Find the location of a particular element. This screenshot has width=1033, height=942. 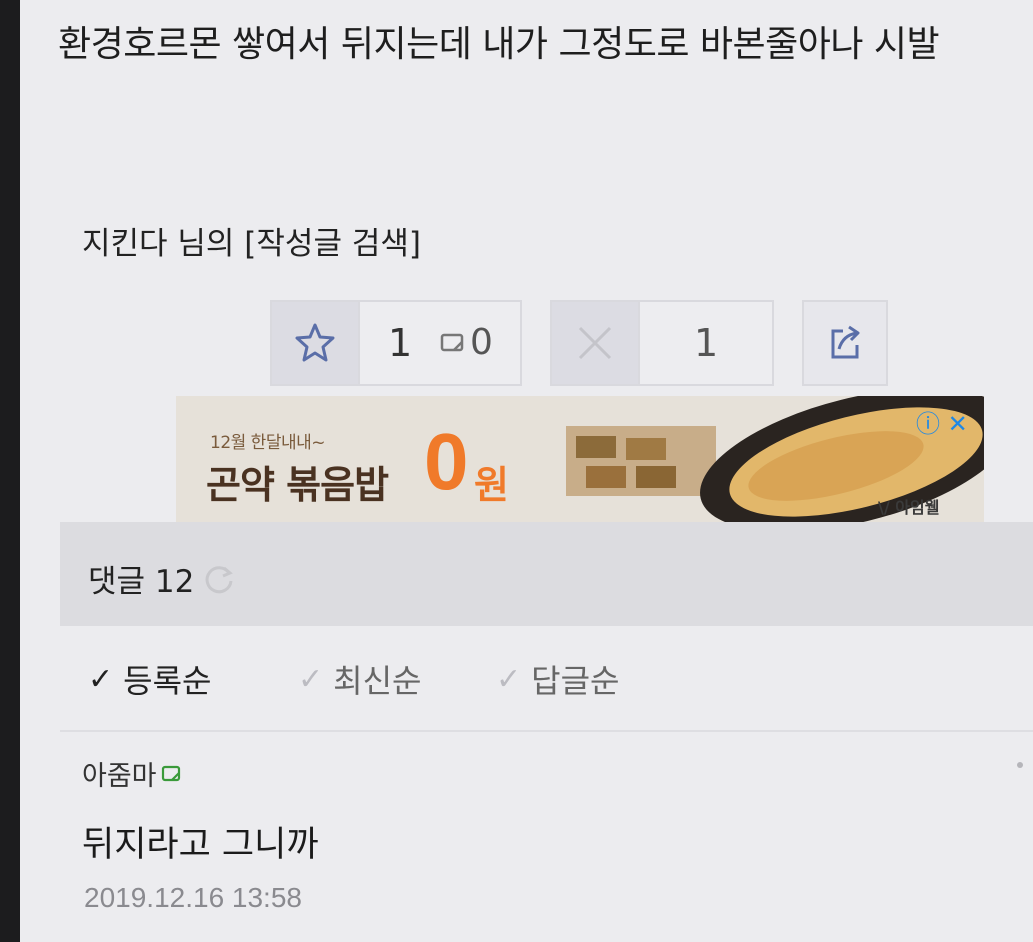

close-icon is located at coordinates (595, 343).